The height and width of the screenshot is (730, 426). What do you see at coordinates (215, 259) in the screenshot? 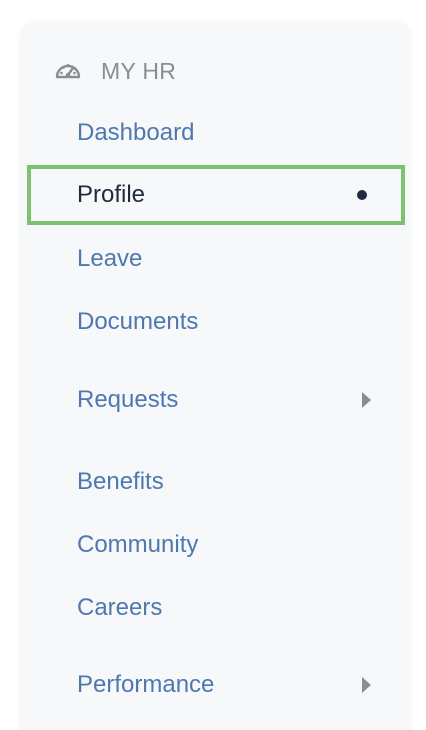
I see `sidebar-item-leave: Leave` at bounding box center [215, 259].